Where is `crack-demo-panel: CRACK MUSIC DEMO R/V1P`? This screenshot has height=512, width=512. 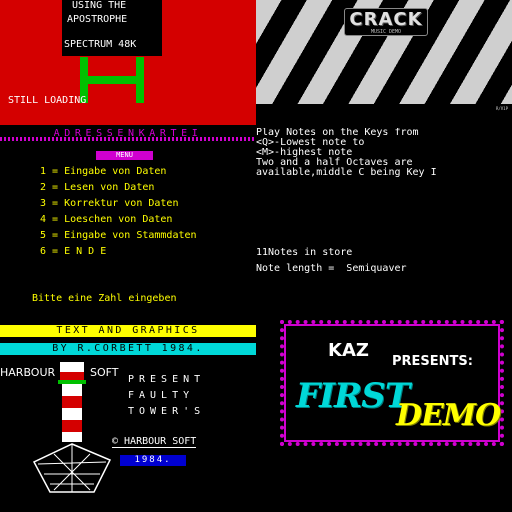 crack-demo-panel: CRACK MUSIC DEMO R/V1P is located at coordinates (384, 64).